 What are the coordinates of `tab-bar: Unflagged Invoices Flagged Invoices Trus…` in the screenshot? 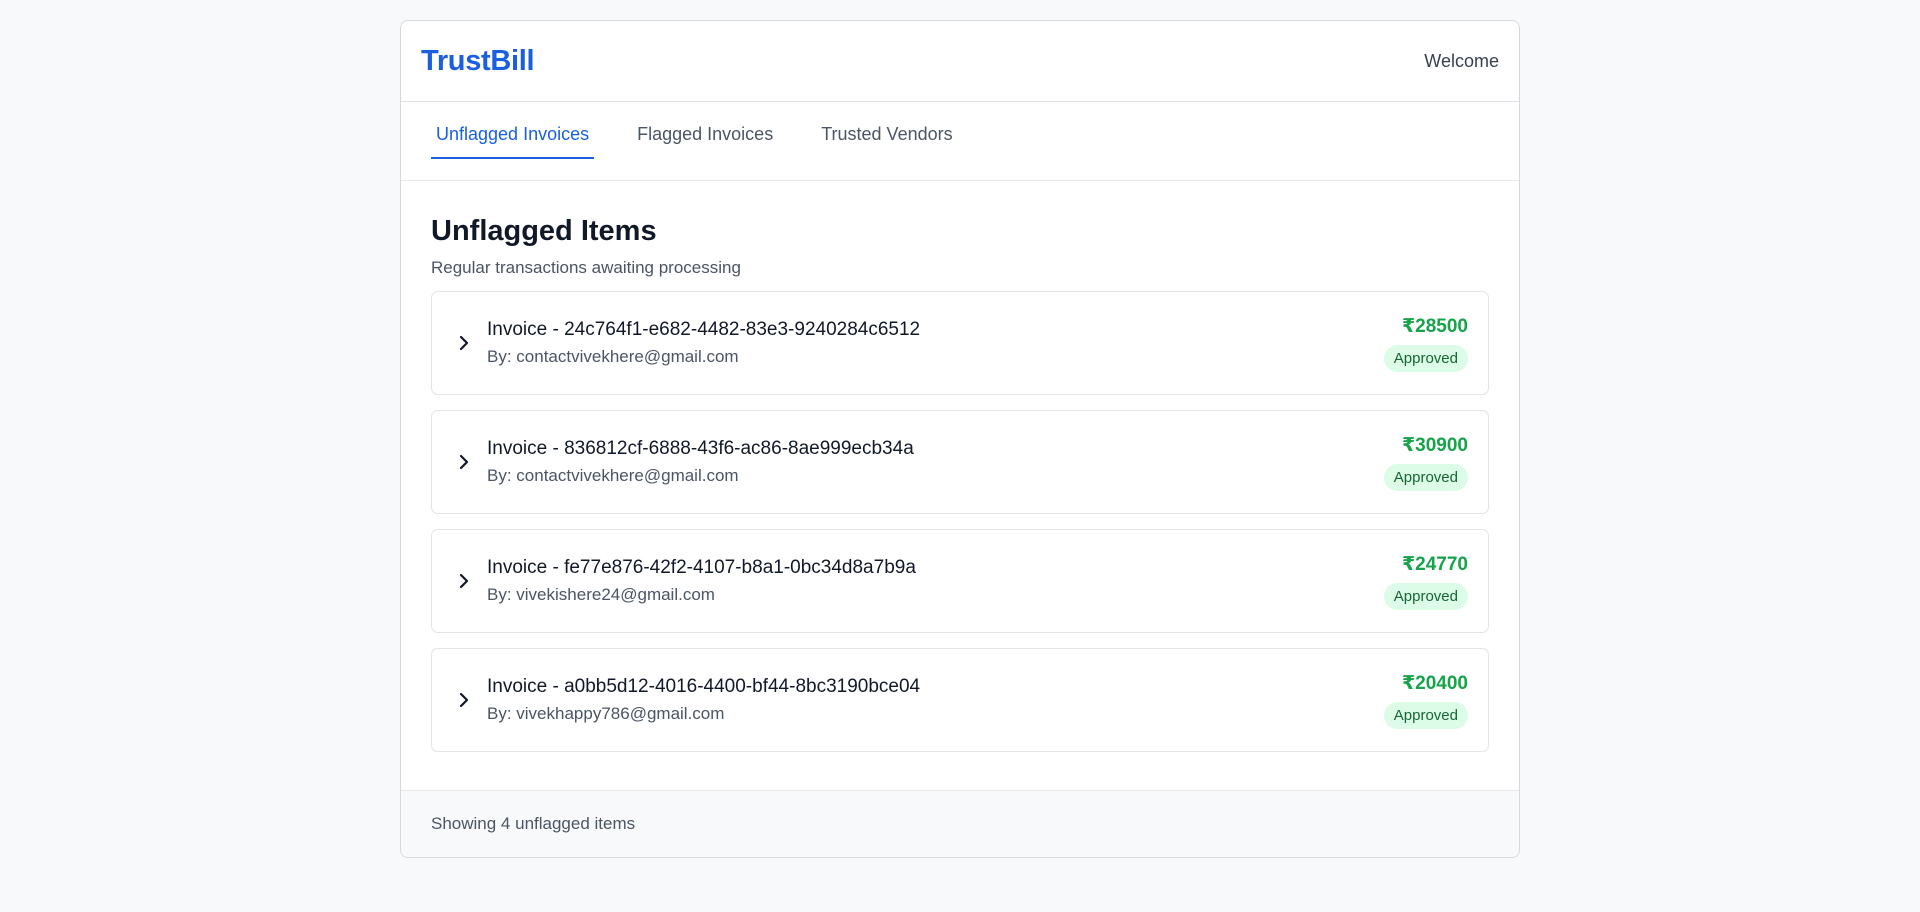 It's located at (960, 141).